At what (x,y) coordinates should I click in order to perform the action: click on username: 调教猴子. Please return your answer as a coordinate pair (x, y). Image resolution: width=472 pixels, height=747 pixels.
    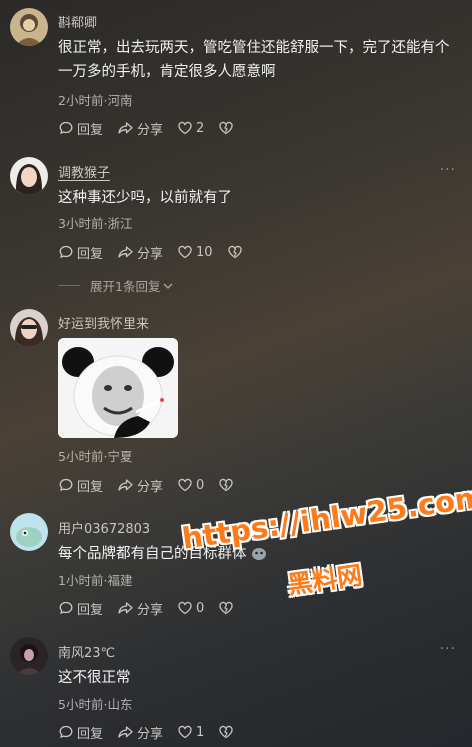
    Looking at the image, I should click on (84, 171).